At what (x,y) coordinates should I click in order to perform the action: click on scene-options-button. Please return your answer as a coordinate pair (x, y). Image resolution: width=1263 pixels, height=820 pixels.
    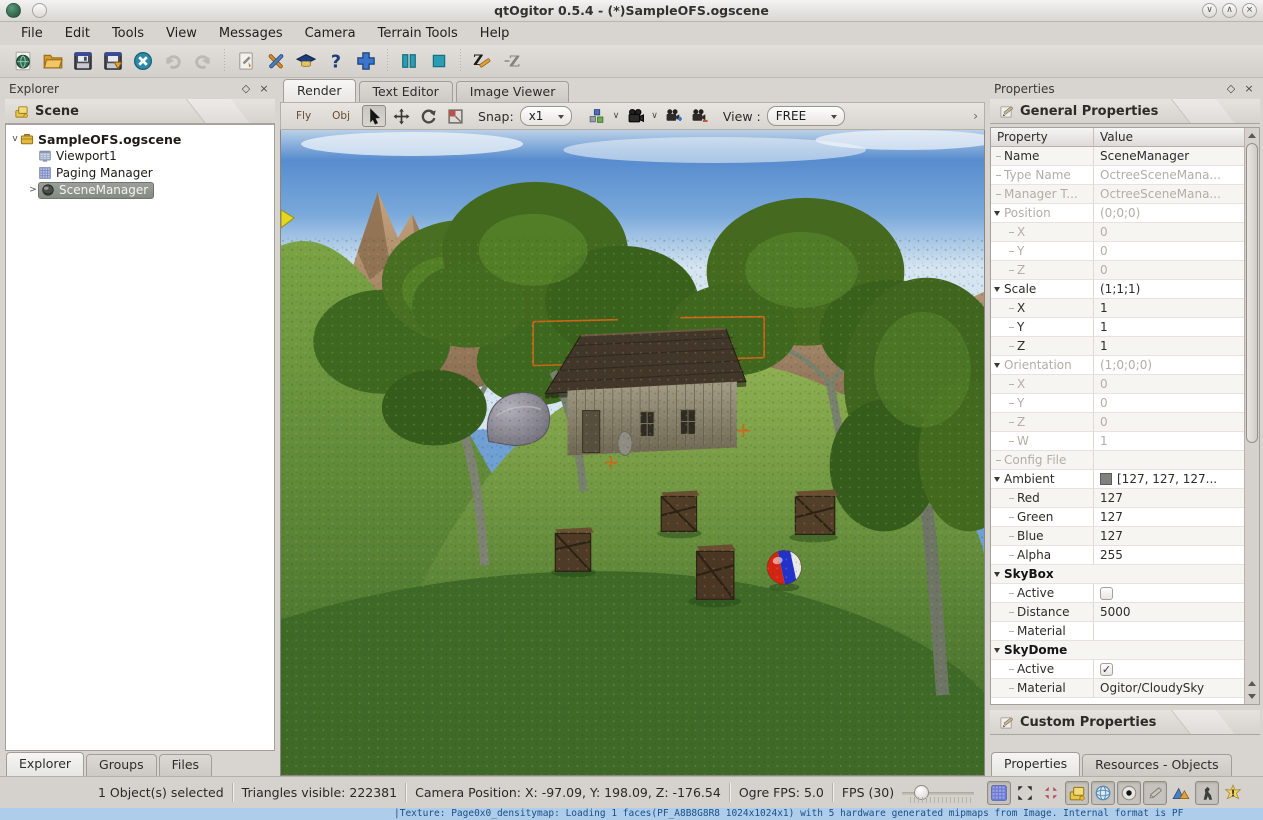
    Looking at the image, I should click on (246, 61).